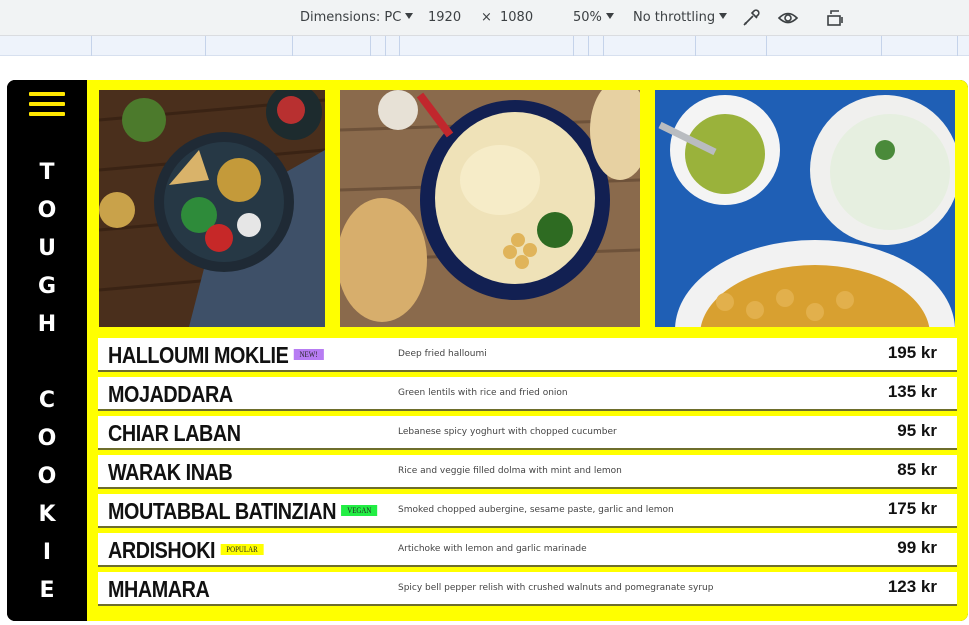 The height and width of the screenshot is (625, 969). I want to click on dish-name-wrap: HALLOUMI MOKLIE NEW!, so click(216, 355).